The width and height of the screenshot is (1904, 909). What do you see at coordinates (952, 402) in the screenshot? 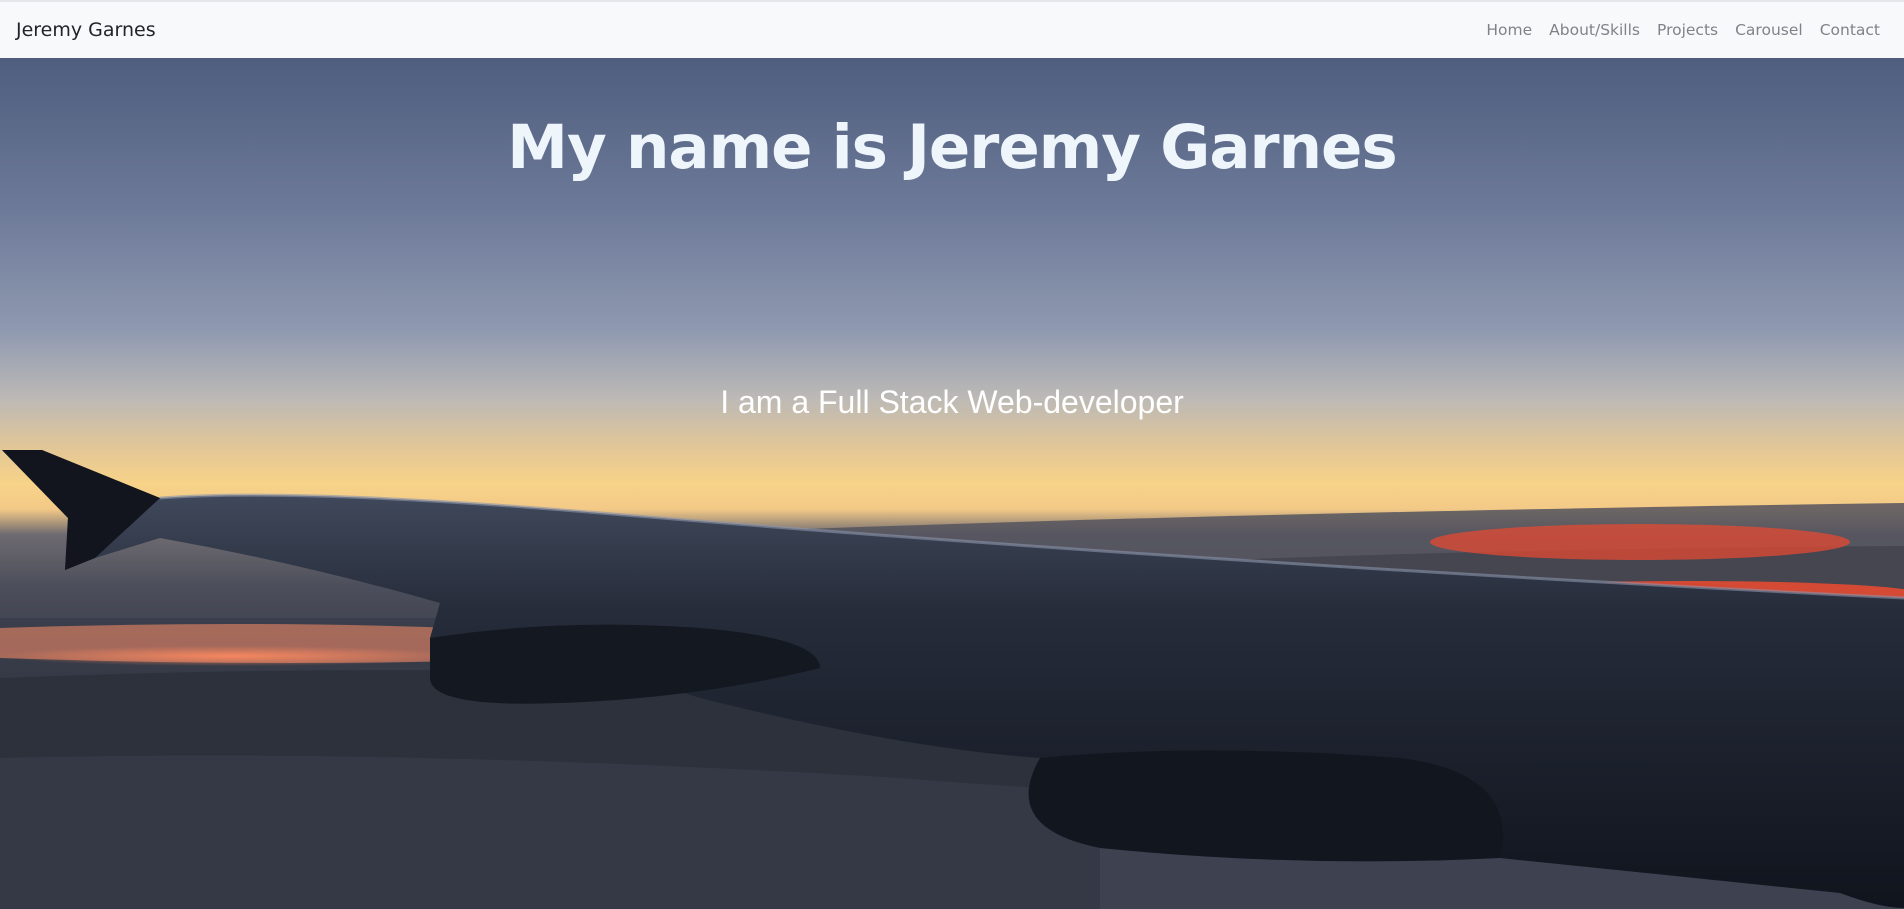
I see `hero-subtitle: I am a Full Stack Web-developer` at bounding box center [952, 402].